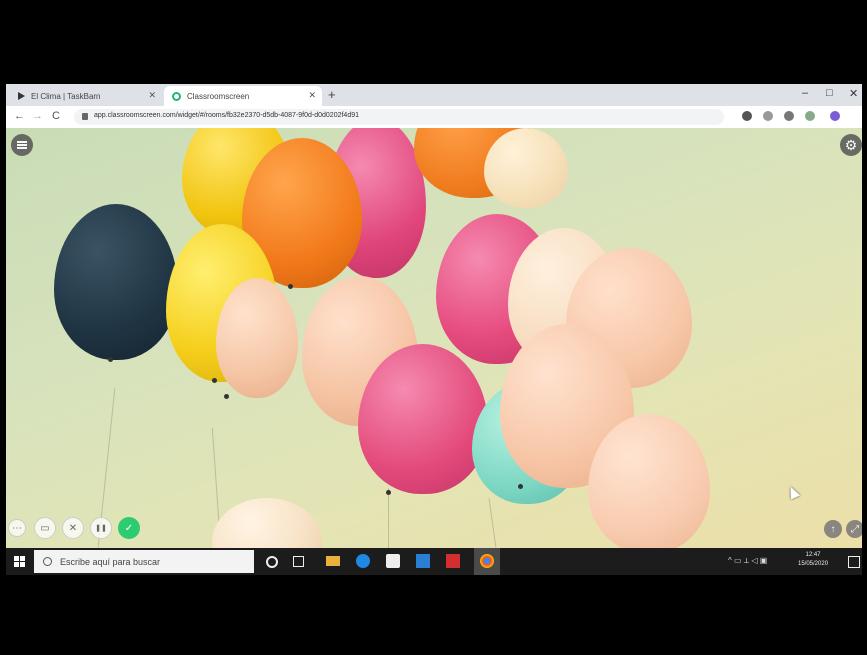  What do you see at coordinates (17, 528) in the screenshot?
I see `more-button: ⋯` at bounding box center [17, 528].